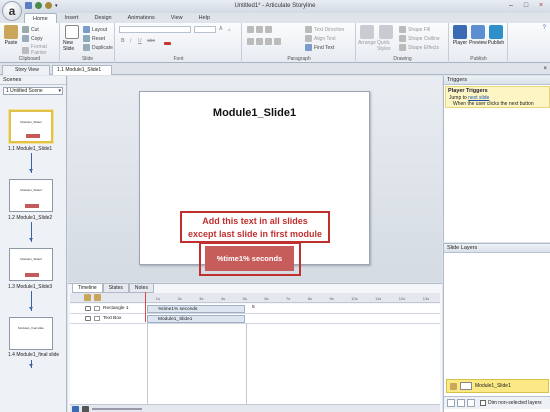 This screenshot has width=550, height=412. Describe the element at coordinates (544, 28) in the screenshot. I see `help-icon: ?` at that location.